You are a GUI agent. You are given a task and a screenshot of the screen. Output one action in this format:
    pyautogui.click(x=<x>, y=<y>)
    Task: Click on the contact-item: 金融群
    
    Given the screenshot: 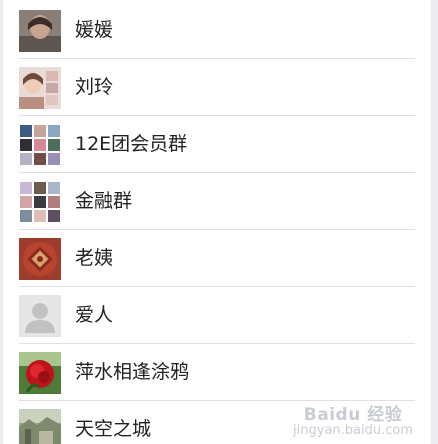 What is the action you would take?
    pyautogui.click(x=217, y=201)
    